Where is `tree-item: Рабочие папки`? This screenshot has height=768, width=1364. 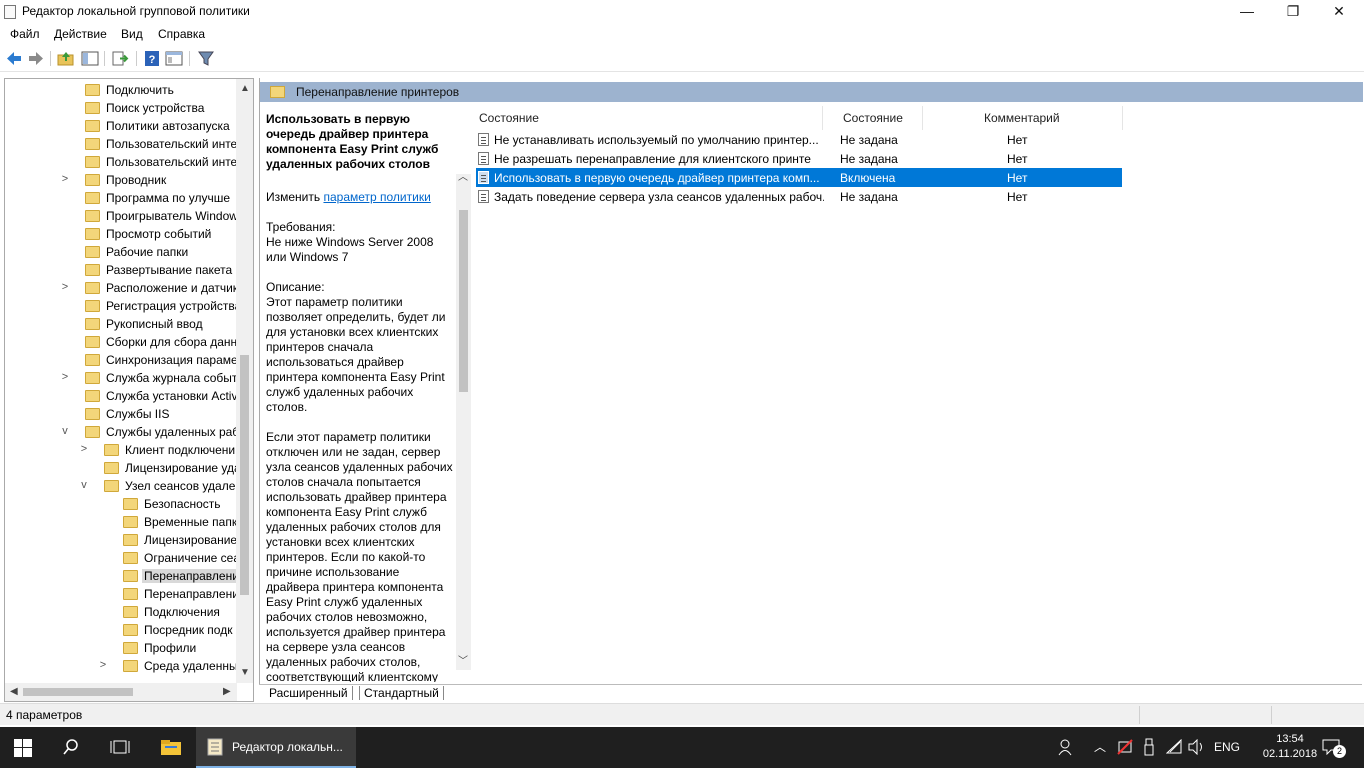
tree-item: Рабочие папки is located at coordinates (121, 252).